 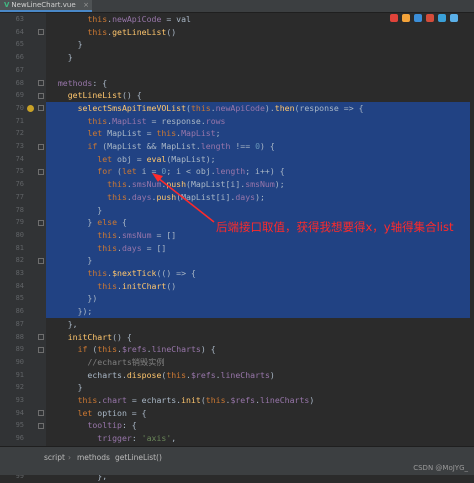 What do you see at coordinates (138, 457) in the screenshot?
I see `breadcrumb-getlinelist: getLineList()` at bounding box center [138, 457].